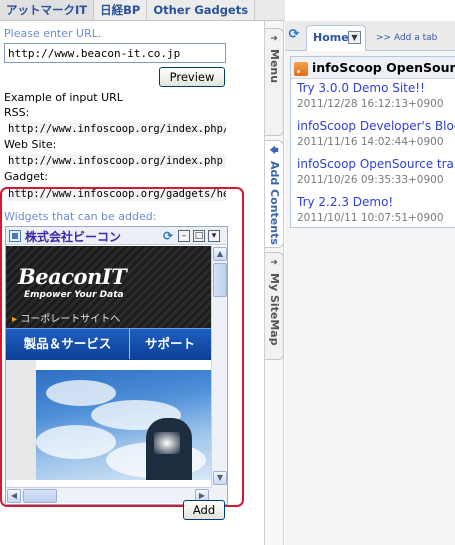  I want to click on beacon-tagline: Empower Your Data, so click(74, 295).